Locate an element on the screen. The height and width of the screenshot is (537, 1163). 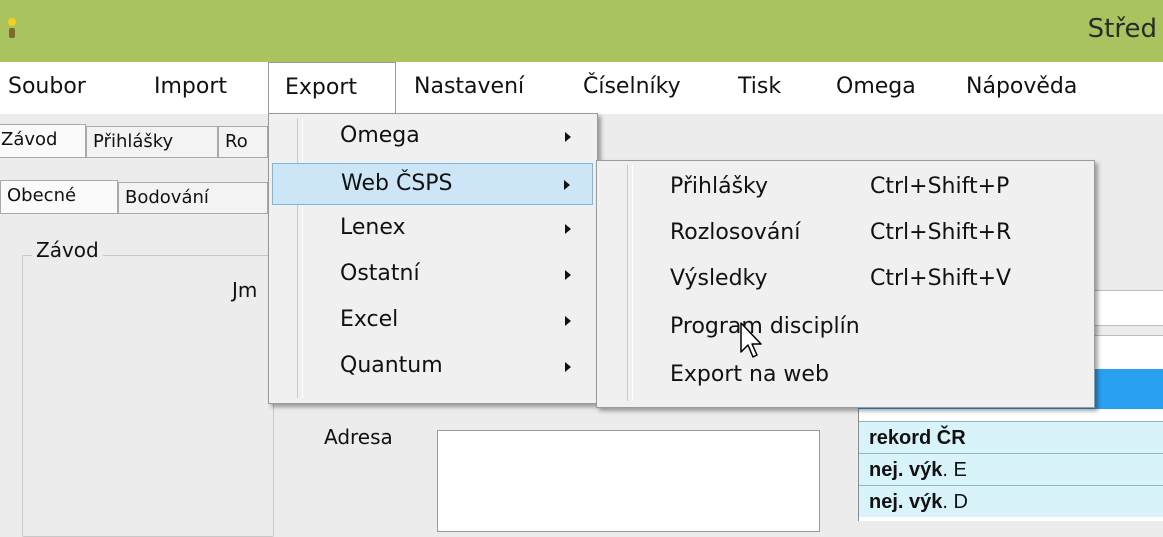
menu-item-export-na-web: Export na web is located at coordinates (845, 376).